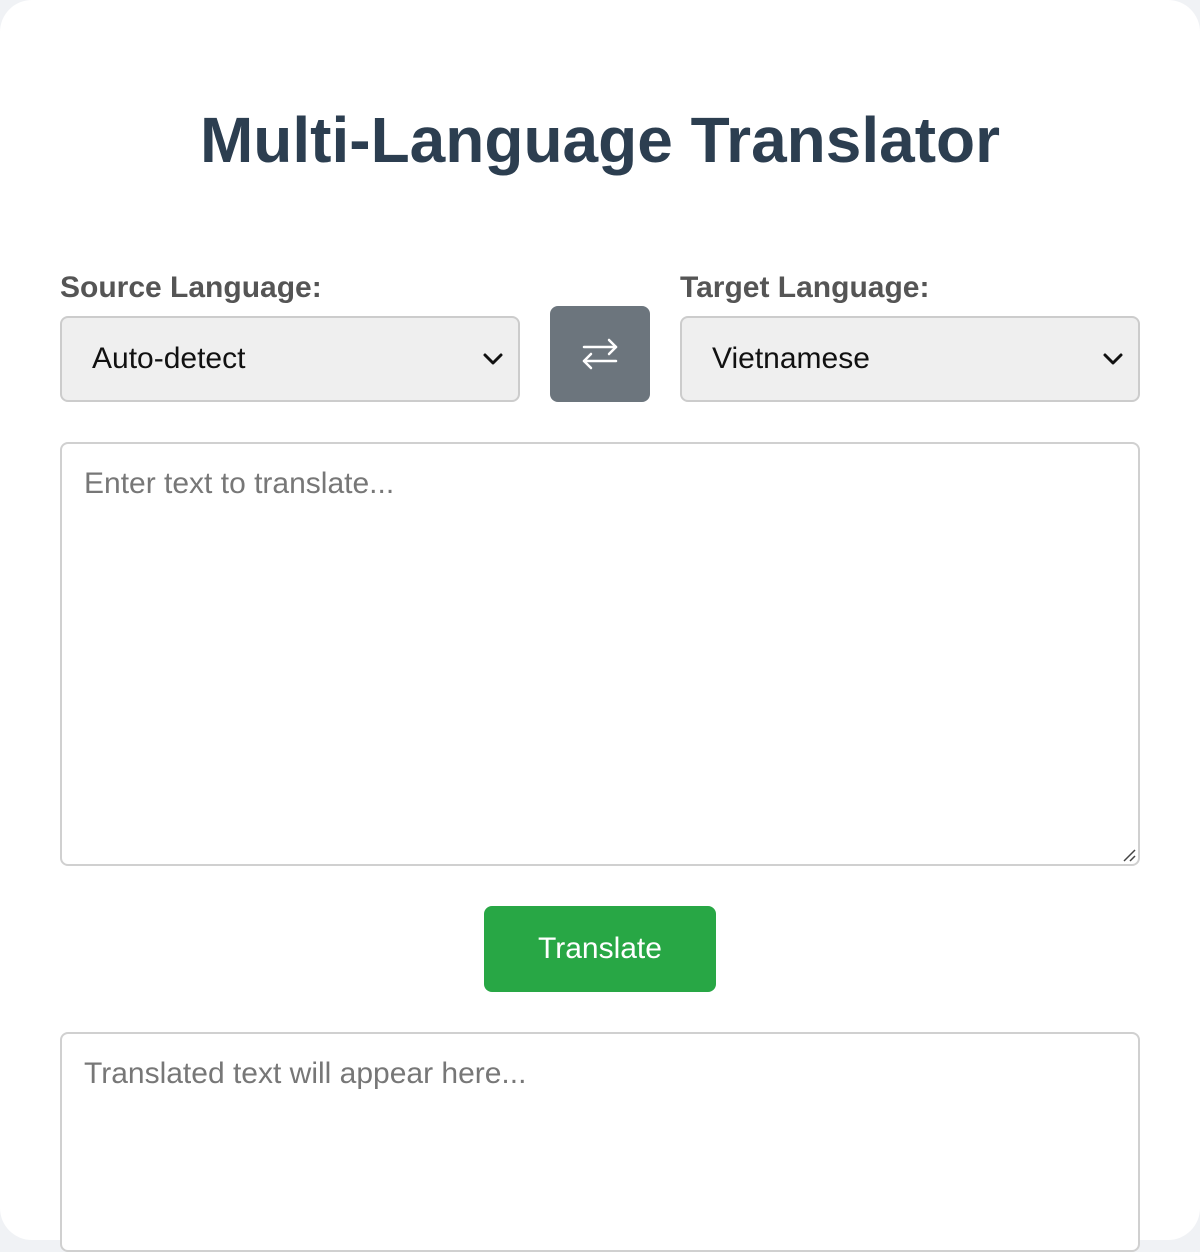 This screenshot has height=1252, width=1200. I want to click on target-language-label: Target Language:, so click(805, 287).